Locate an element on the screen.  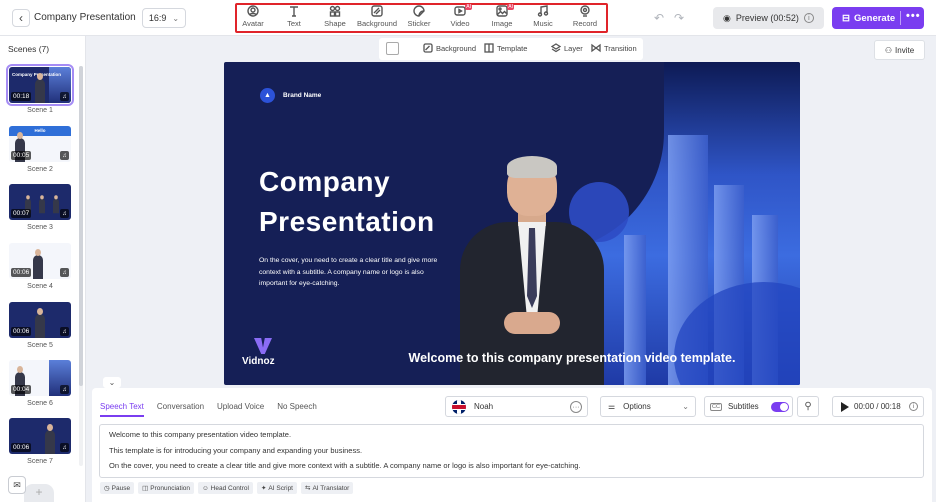
ai-translator-label: AI Translator is located at coordinates (331, 488).